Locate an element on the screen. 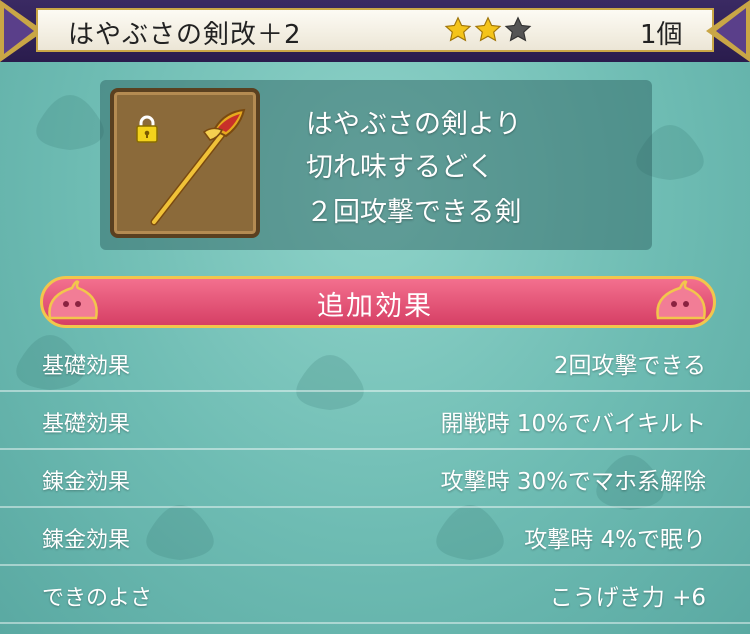  effect-value: こうげき力 +6 is located at coordinates (627, 598).